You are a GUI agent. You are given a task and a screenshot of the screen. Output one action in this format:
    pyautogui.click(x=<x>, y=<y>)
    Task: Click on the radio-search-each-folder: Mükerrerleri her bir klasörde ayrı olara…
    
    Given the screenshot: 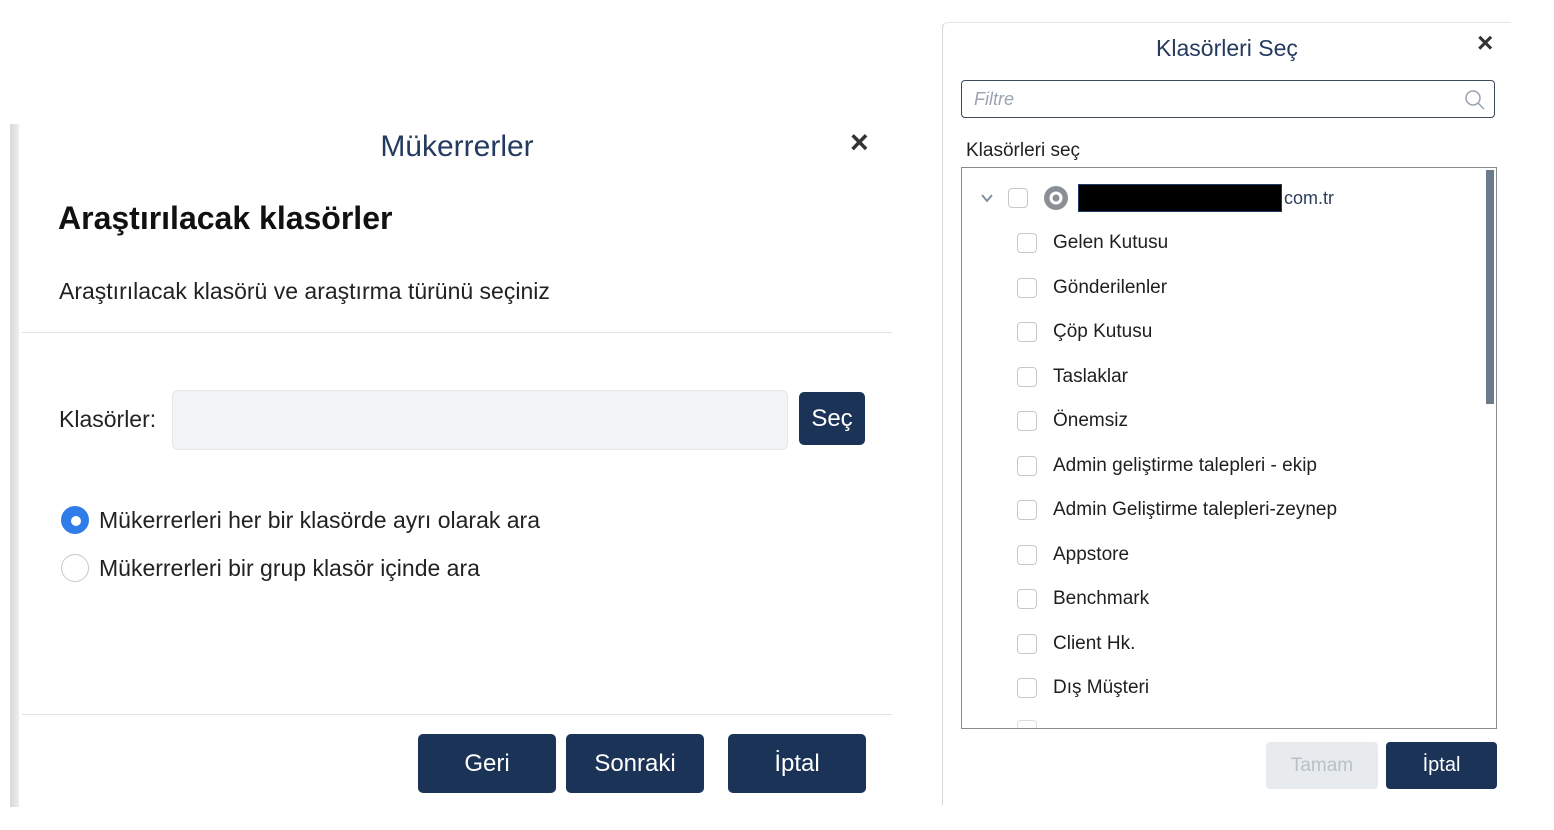 What is the action you would take?
    pyautogui.click(x=300, y=520)
    